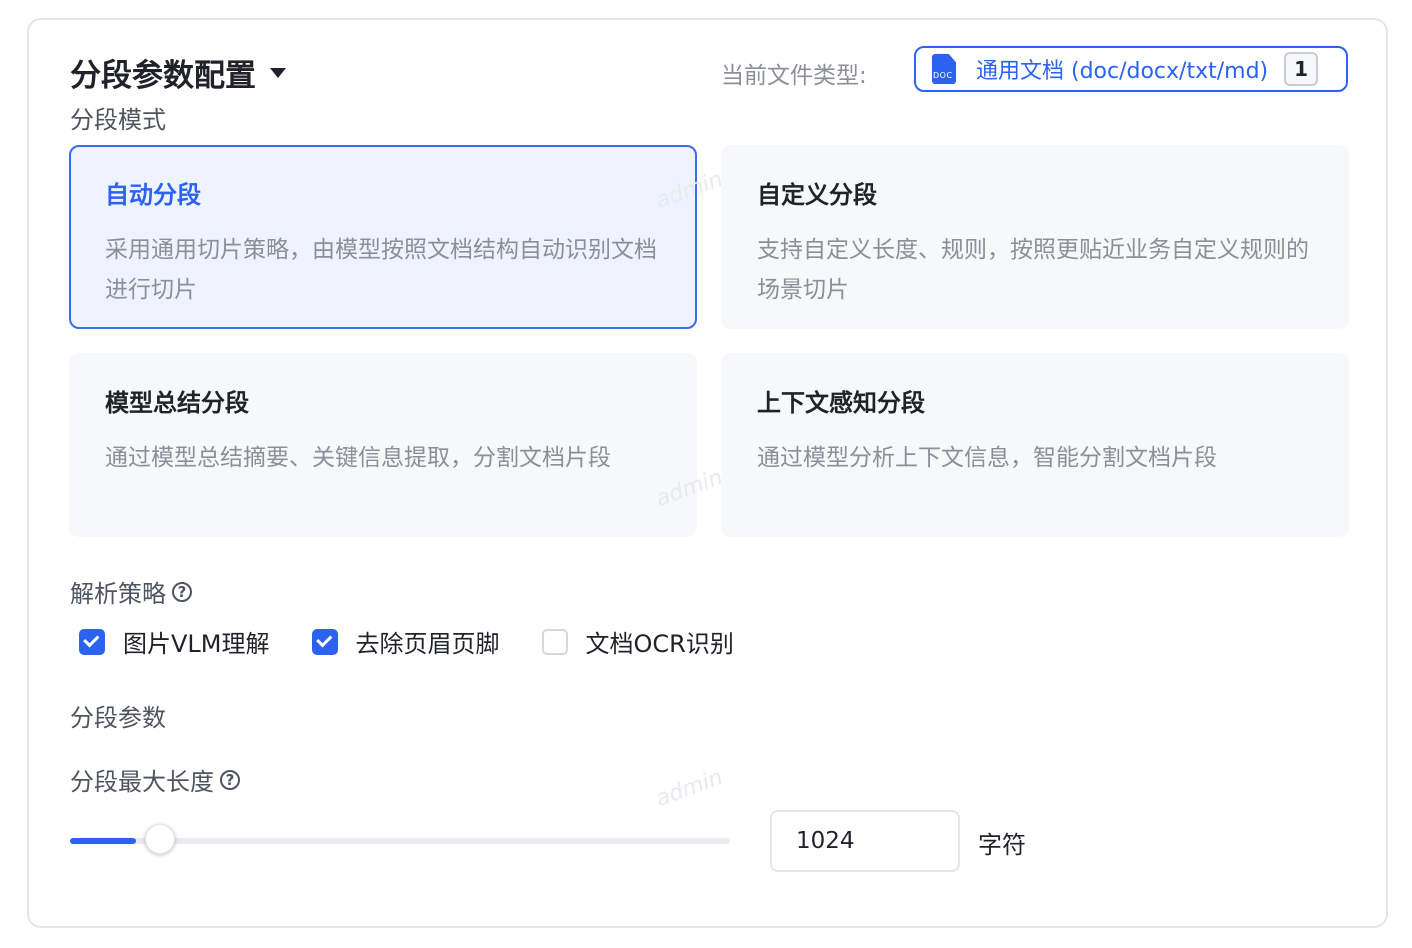 This screenshot has width=1412, height=948. Describe the element at coordinates (400, 839) in the screenshot. I see `max-length-slider` at that location.